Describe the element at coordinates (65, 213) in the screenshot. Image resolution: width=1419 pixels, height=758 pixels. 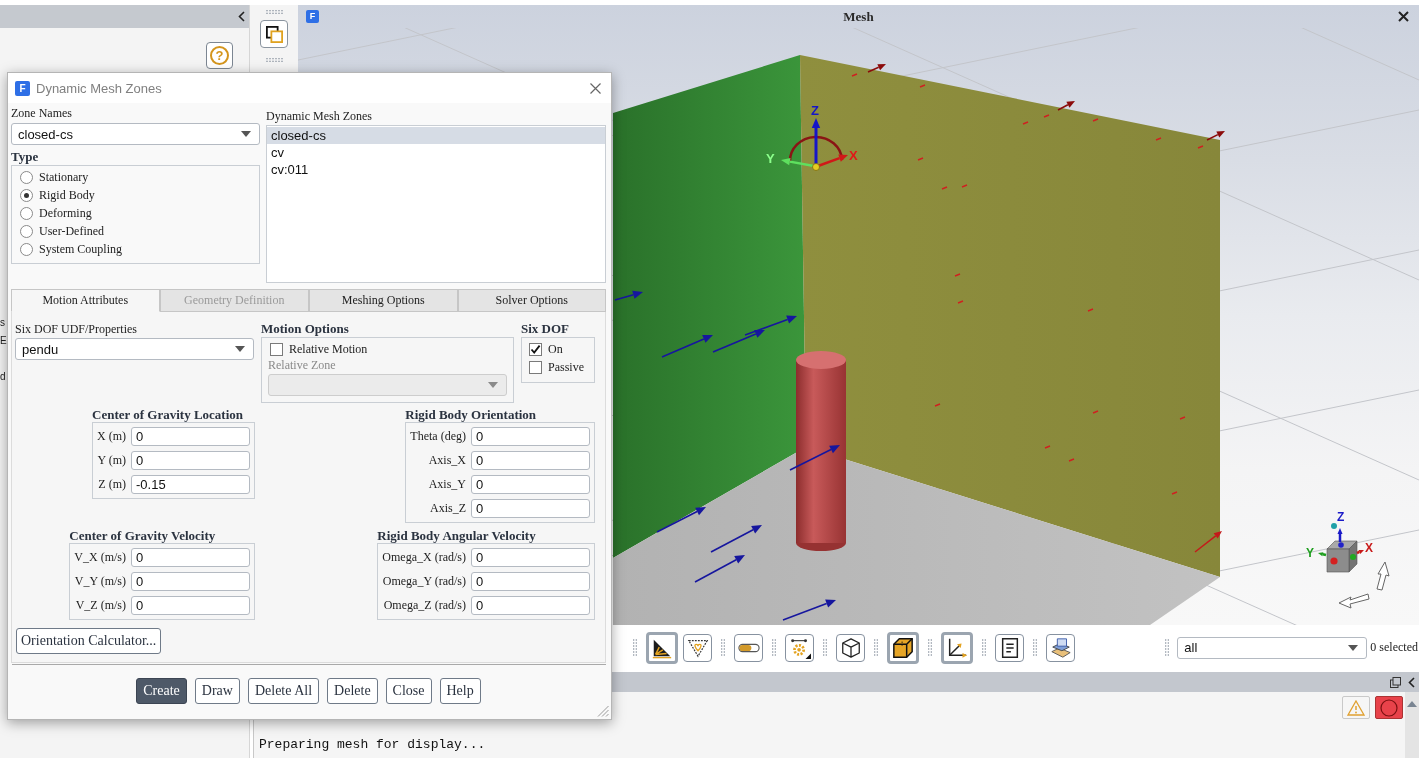
I see `option-label: Deforming` at that location.